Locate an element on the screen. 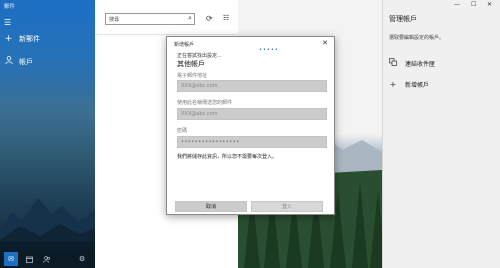  sync-icon: ⟳ is located at coordinates (209, 18).